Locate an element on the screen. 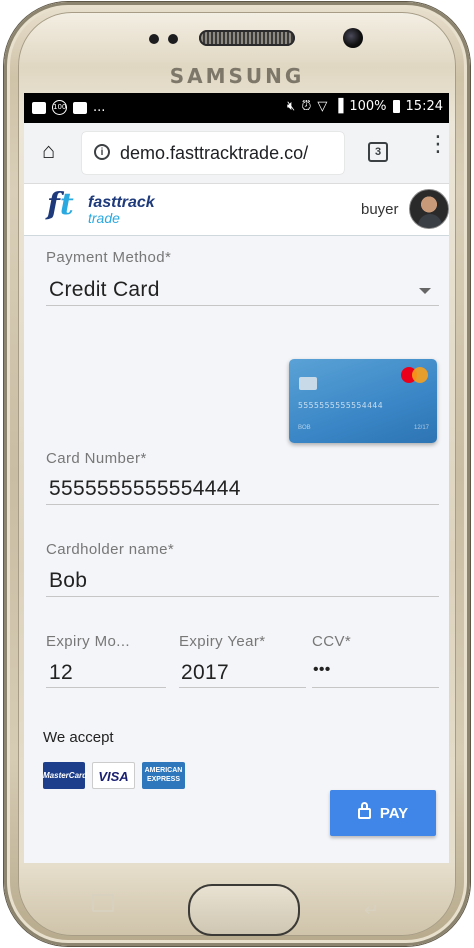  pay-button: PAY is located at coordinates (383, 813).